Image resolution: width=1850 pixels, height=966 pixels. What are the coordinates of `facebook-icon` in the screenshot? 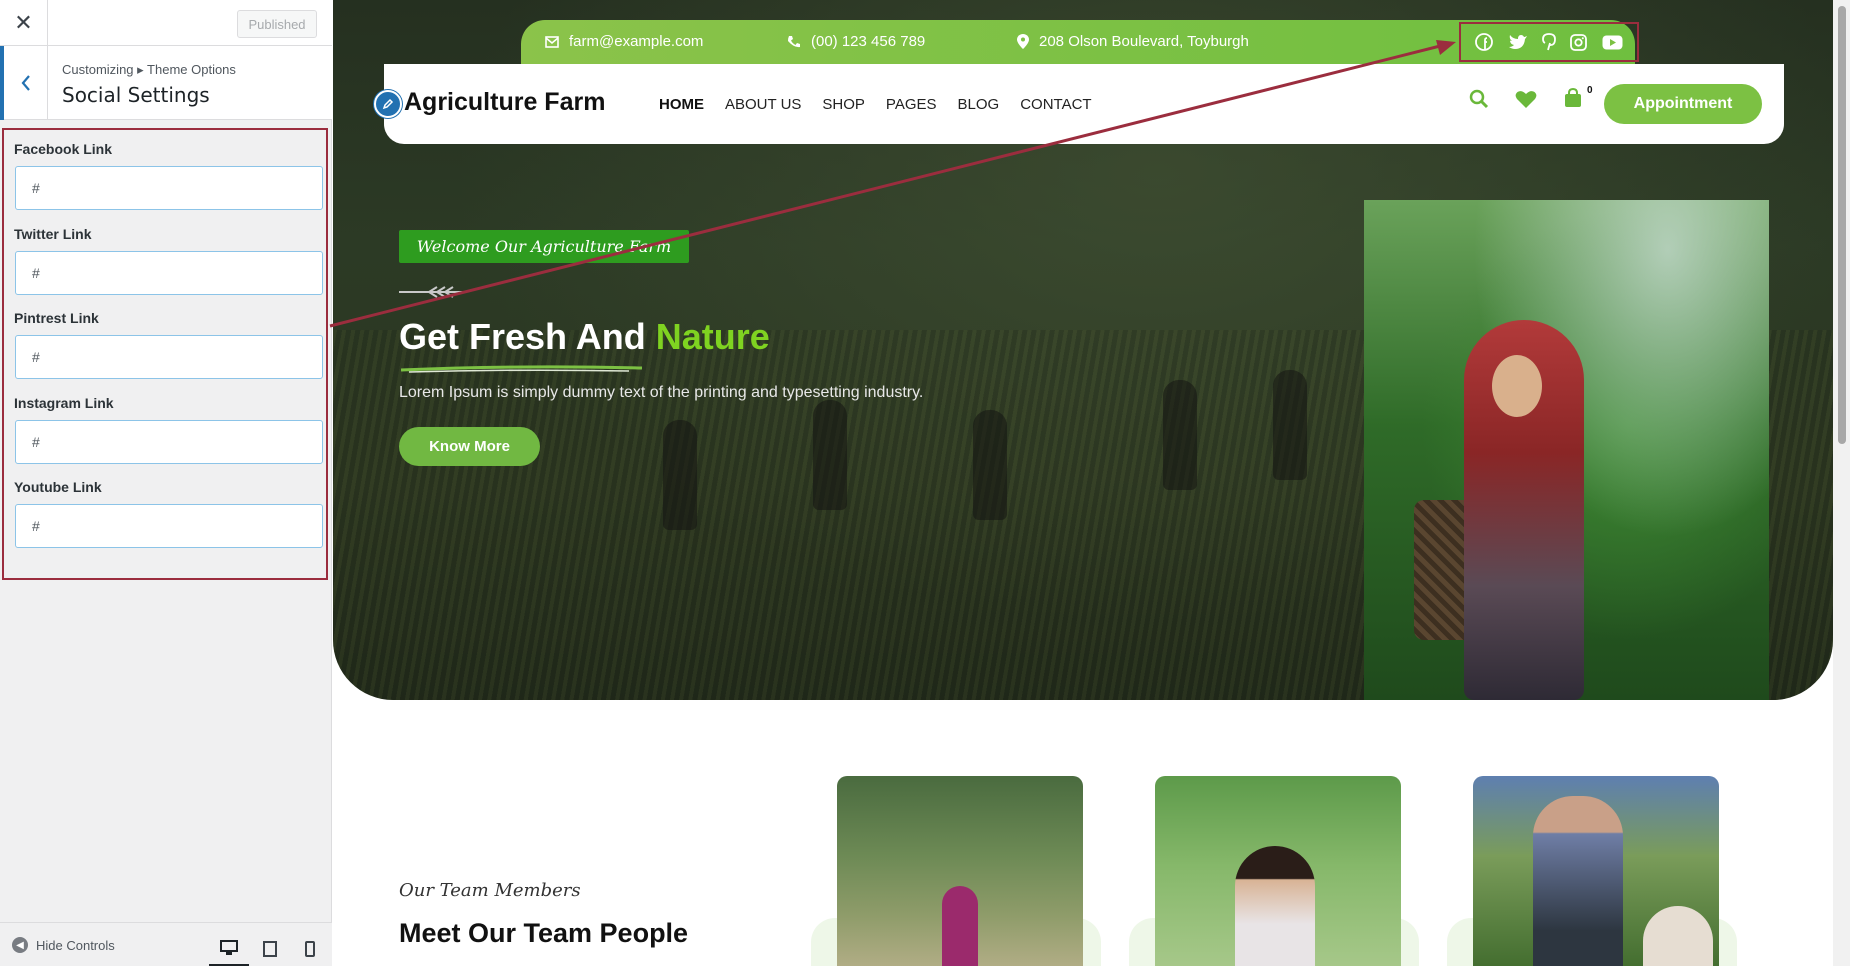 It's located at (1484, 42).